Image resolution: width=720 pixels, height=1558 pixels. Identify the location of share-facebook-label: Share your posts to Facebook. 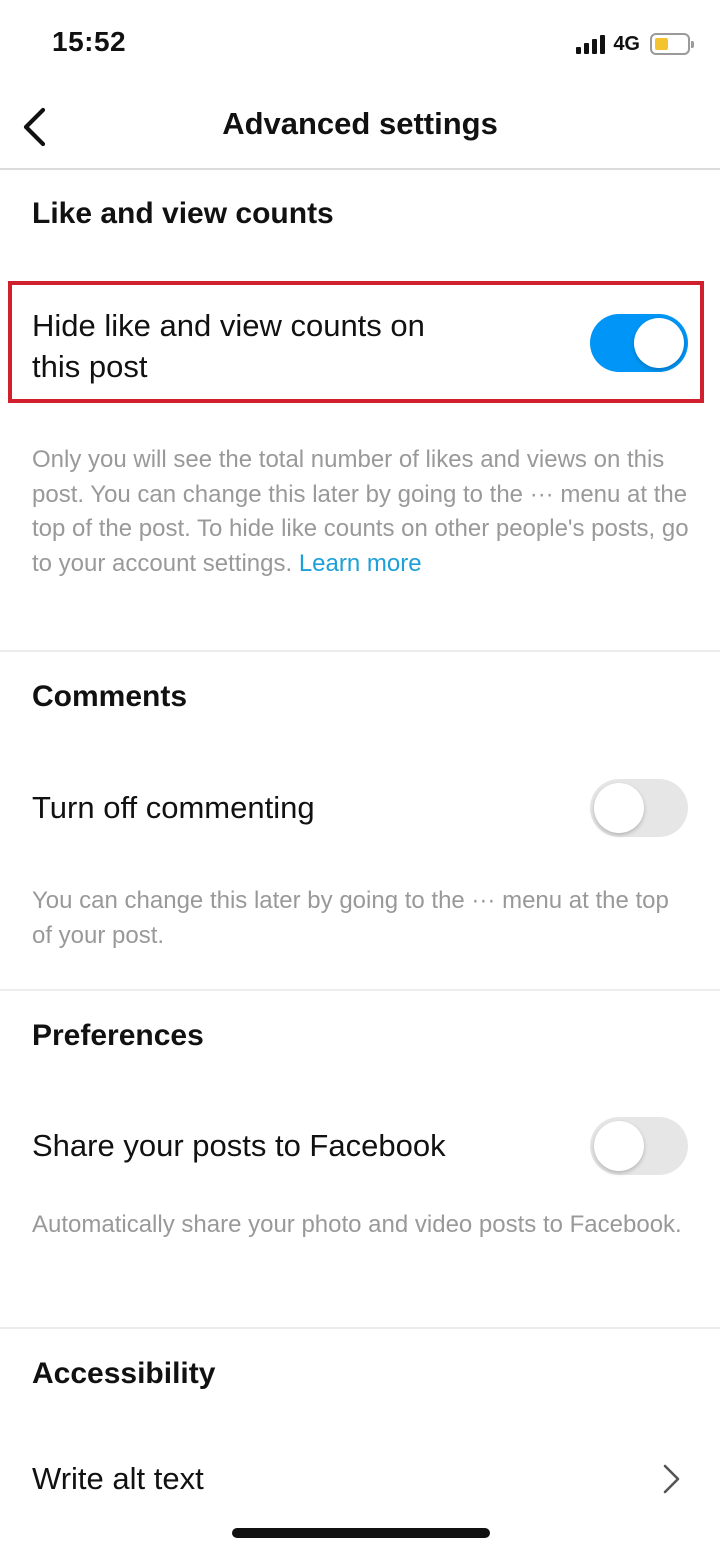
(239, 1145).